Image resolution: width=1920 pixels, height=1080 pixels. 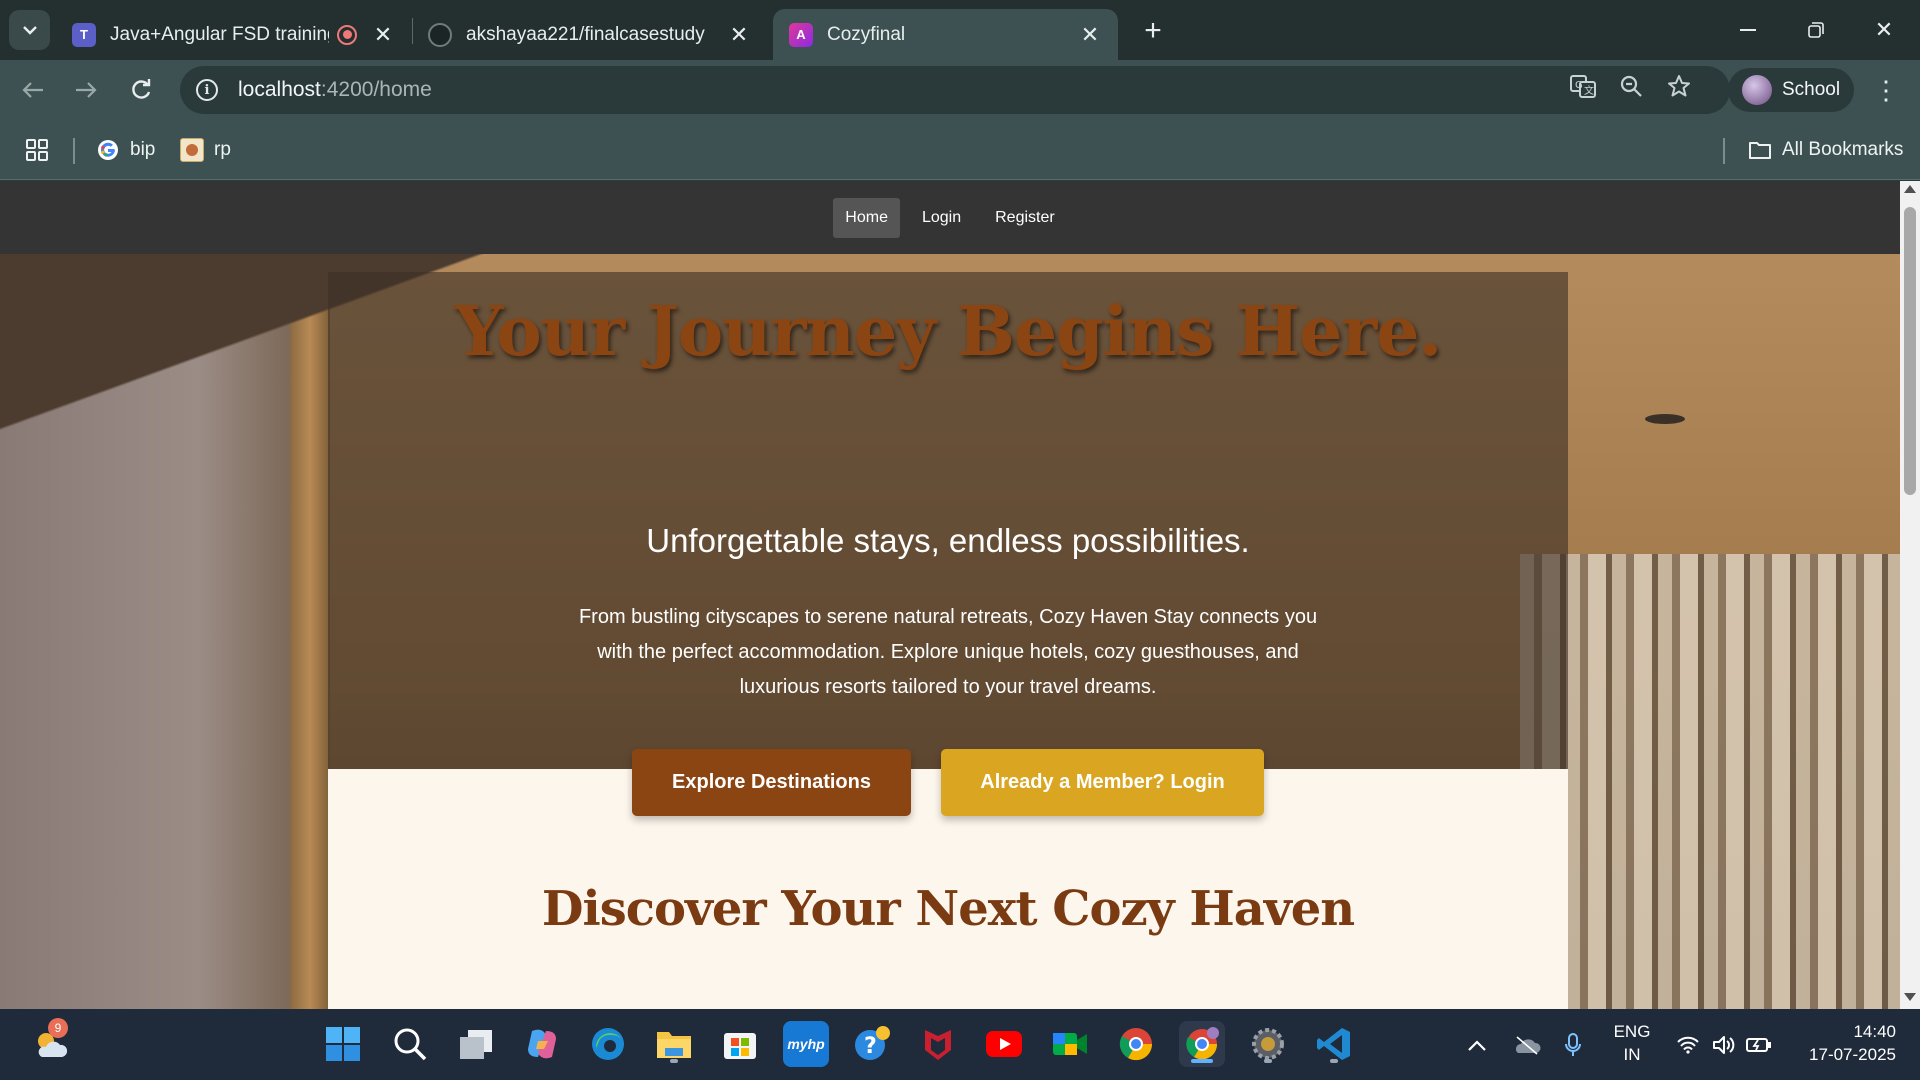 I want to click on onedrive-icon, so click(x=1527, y=1044).